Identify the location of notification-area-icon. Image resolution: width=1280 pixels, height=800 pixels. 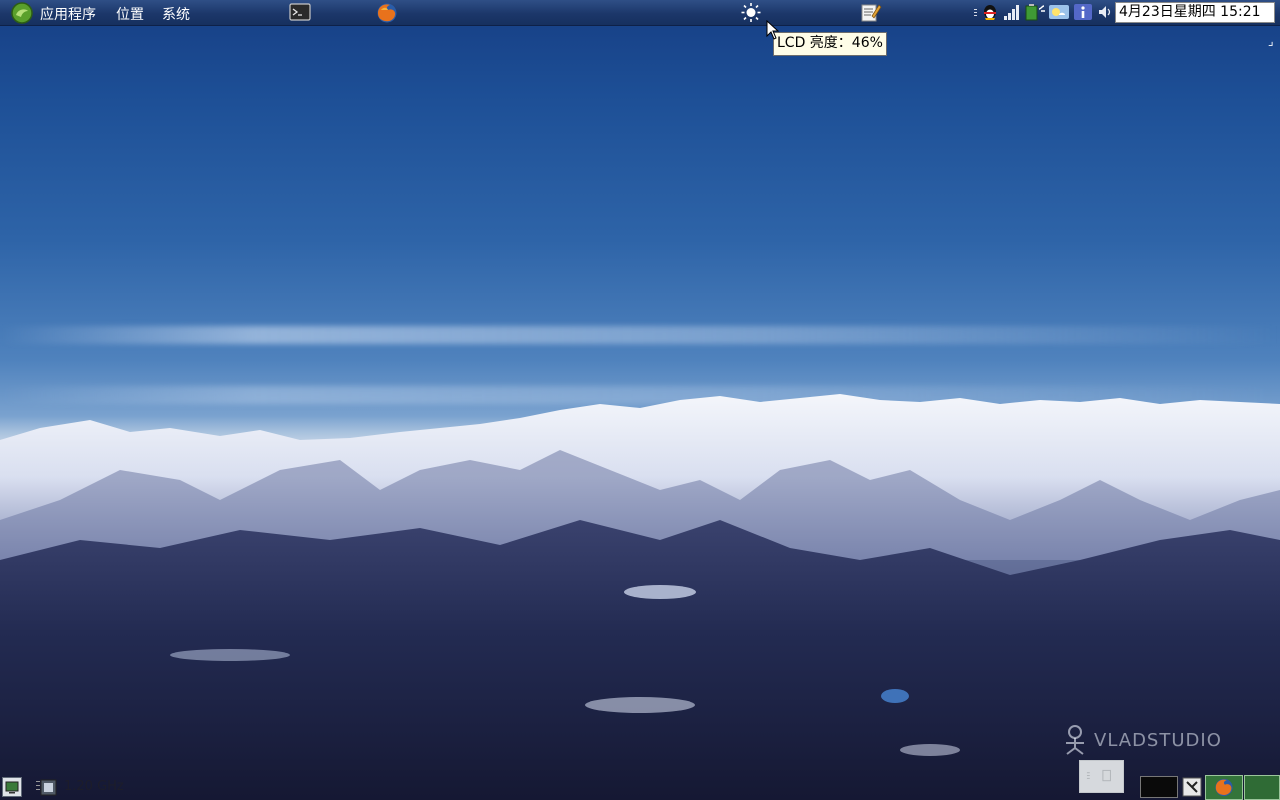
(1098, 775).